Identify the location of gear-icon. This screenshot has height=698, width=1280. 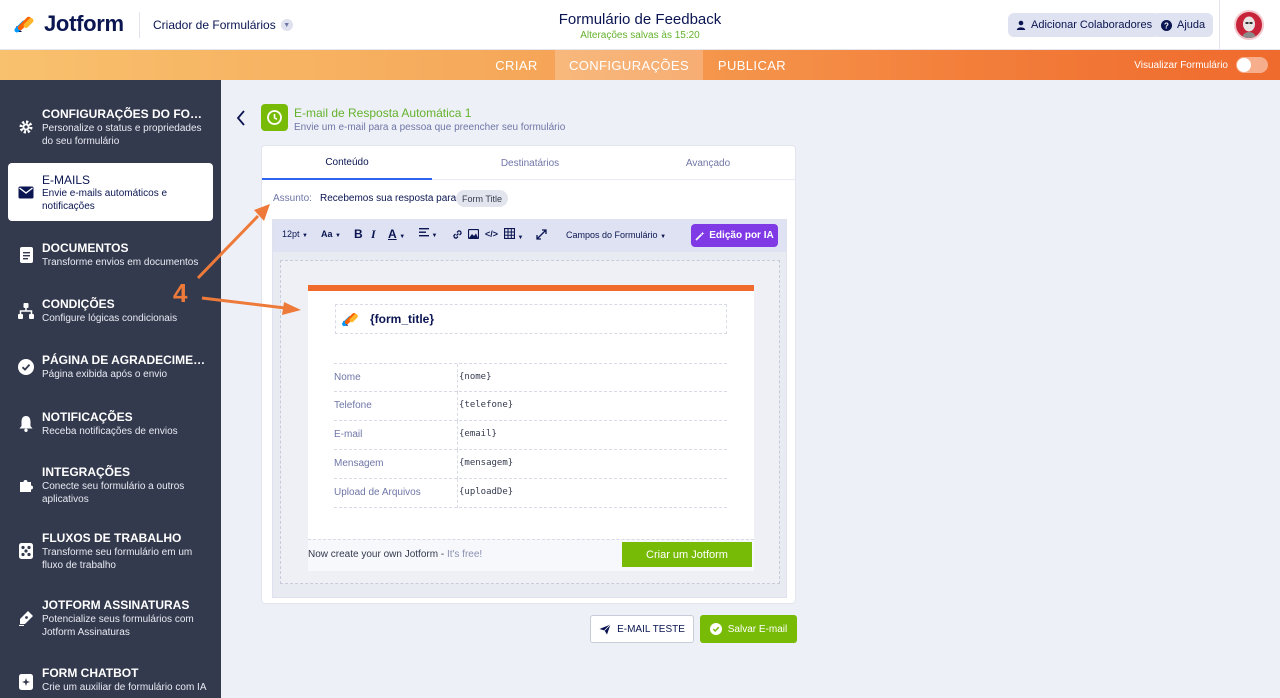
(26, 127).